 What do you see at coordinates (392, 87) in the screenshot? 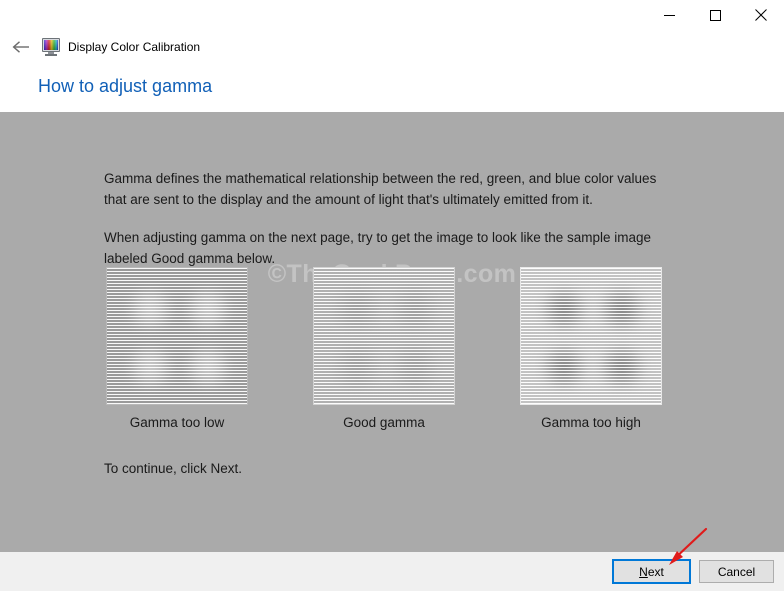
I see `page-heading-area: How to adjust gamma` at bounding box center [392, 87].